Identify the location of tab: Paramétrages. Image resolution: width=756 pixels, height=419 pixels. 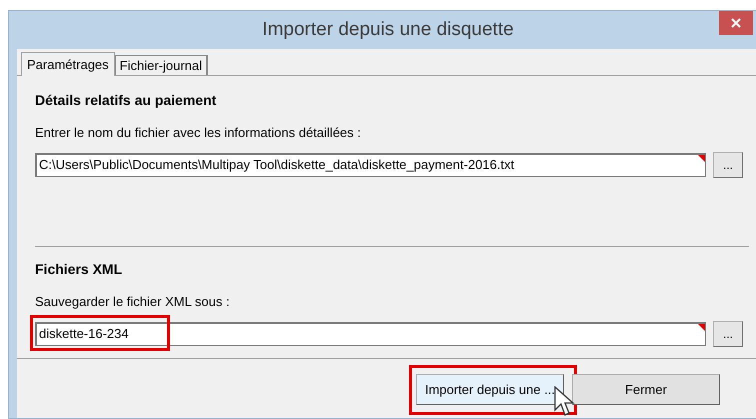
(68, 64).